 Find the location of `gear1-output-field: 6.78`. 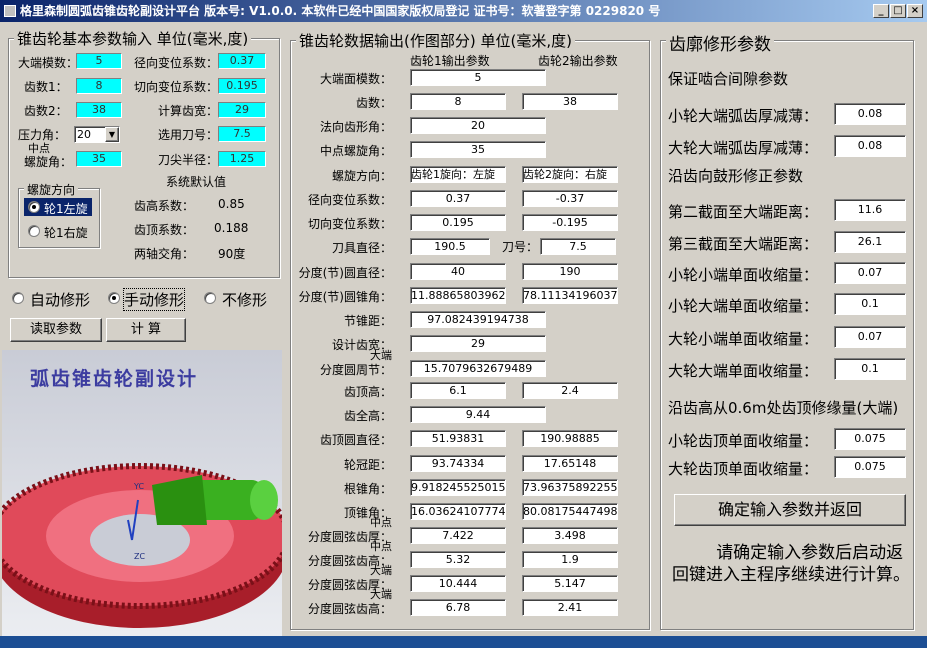

gear1-output-field: 6.78 is located at coordinates (458, 607).